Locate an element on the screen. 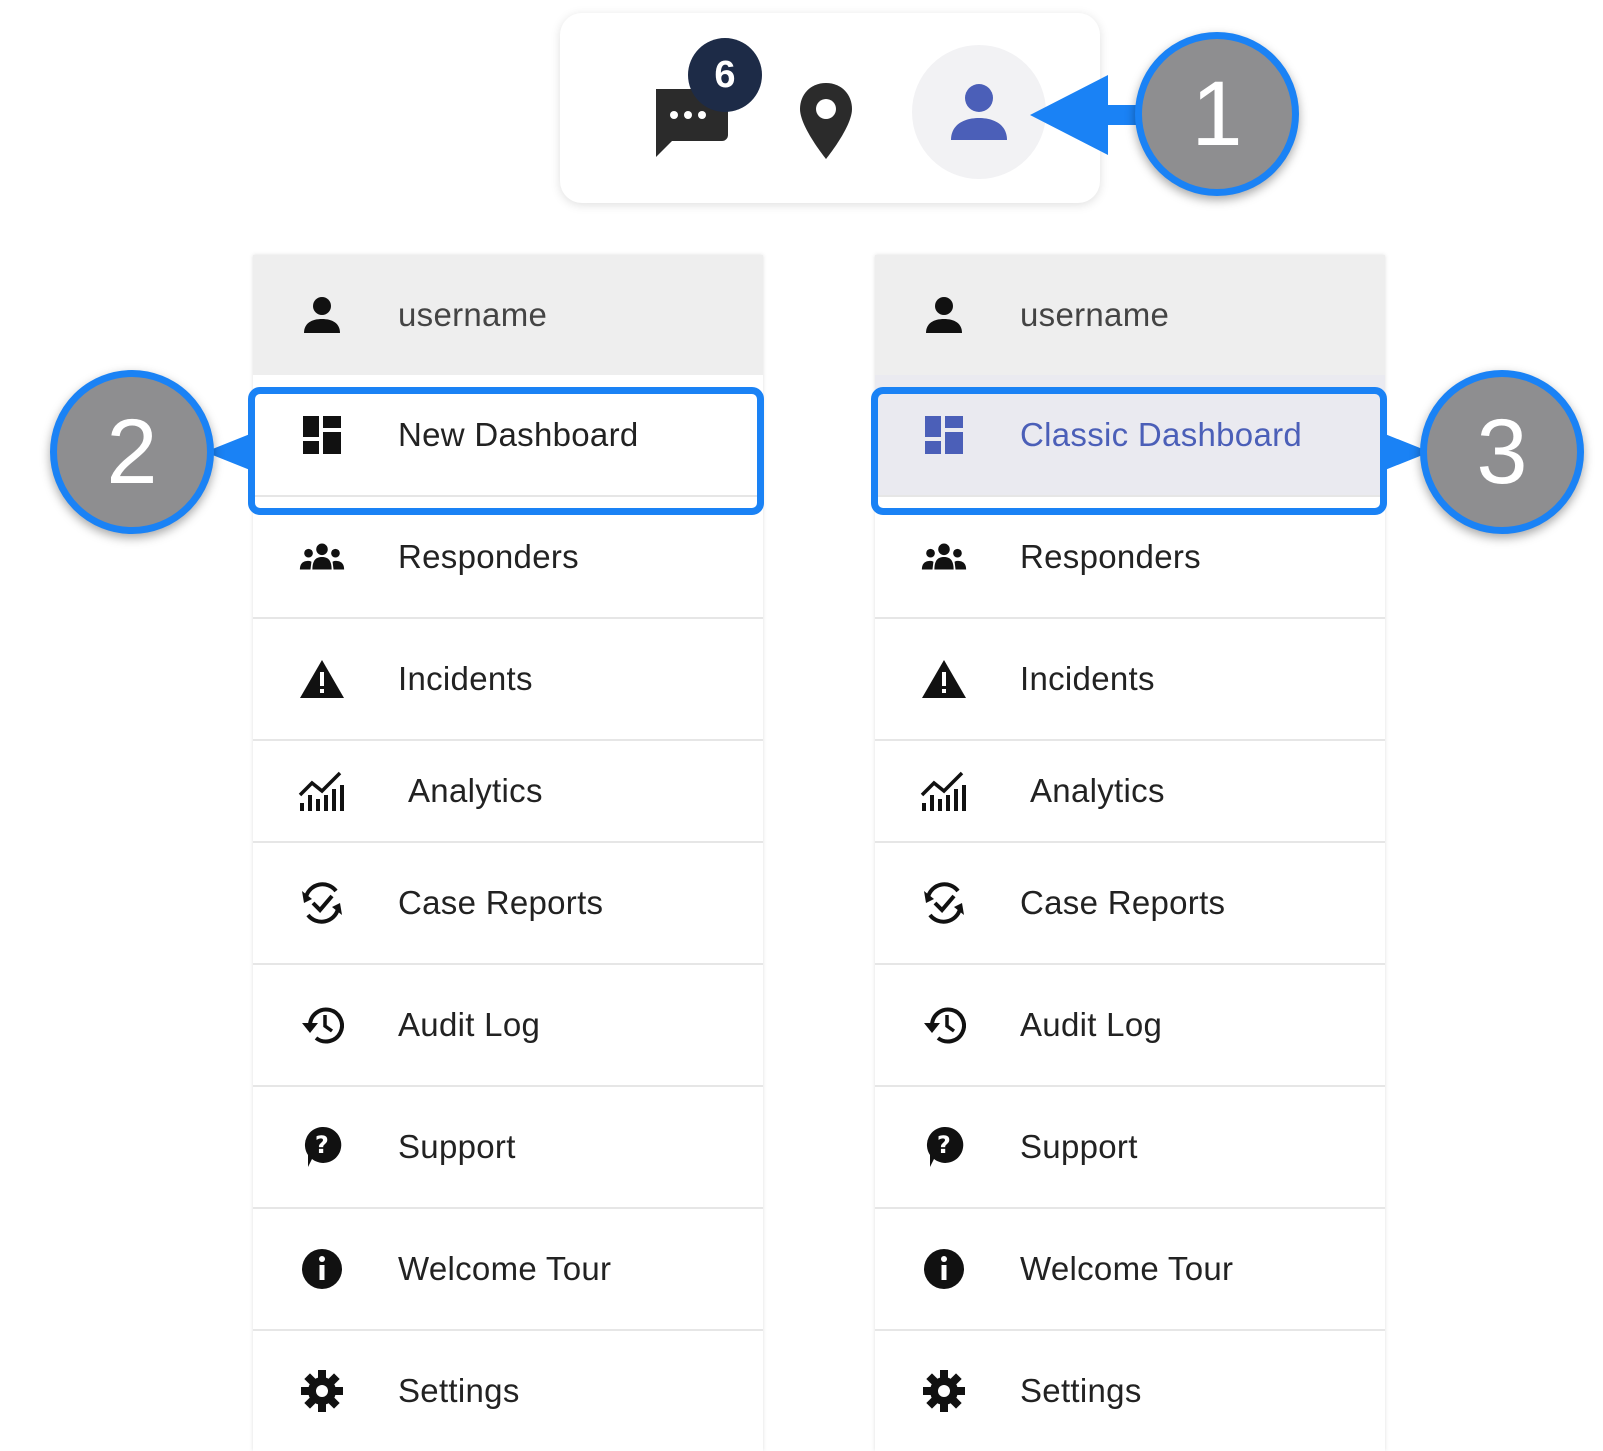  menu-item-new-dashboard: New Dashboard is located at coordinates (508, 436).